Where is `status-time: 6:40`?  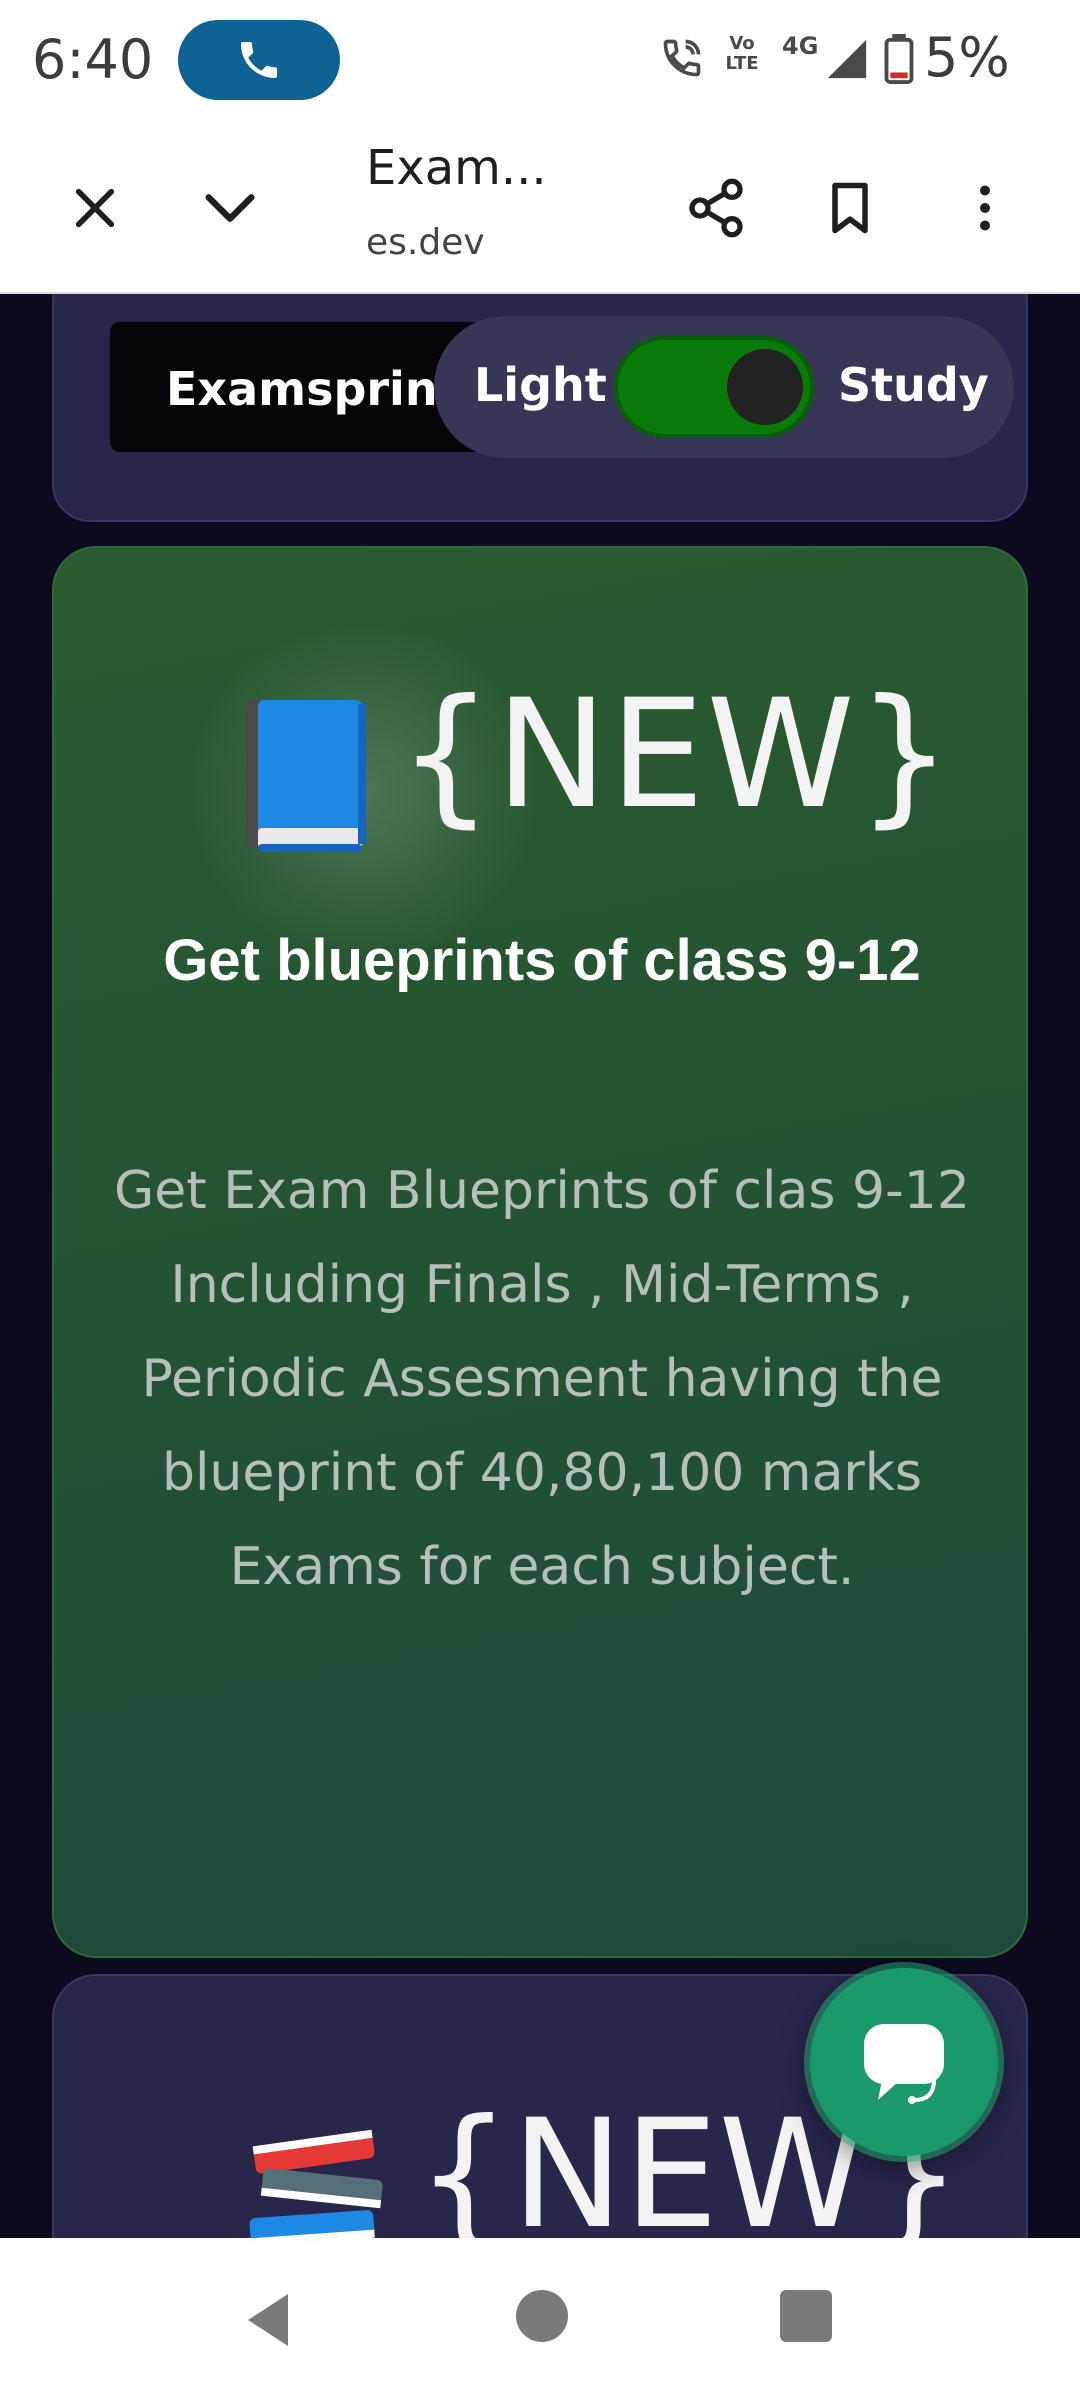
status-time: 6:40 is located at coordinates (93, 59).